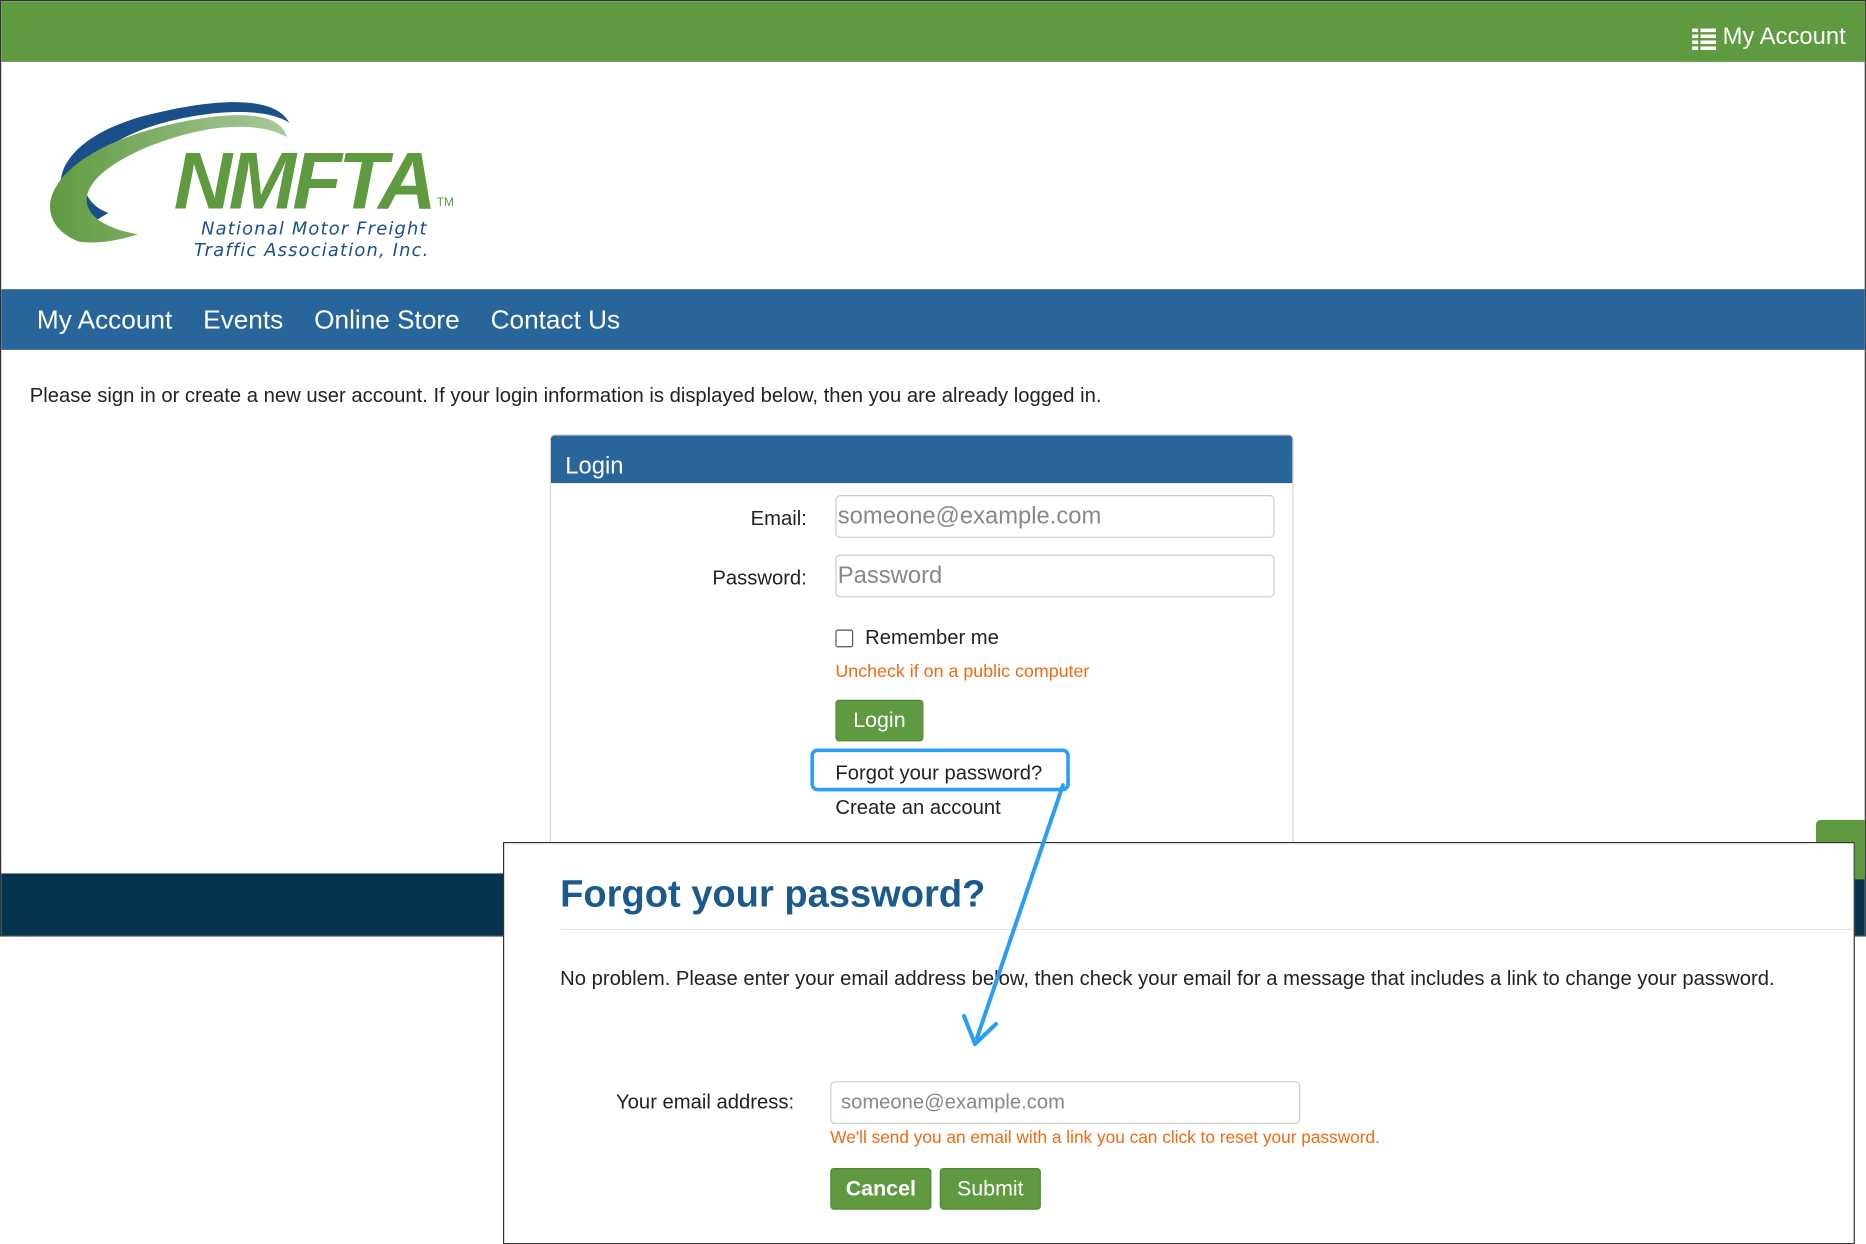  What do you see at coordinates (1784, 36) in the screenshot?
I see `top-account-label: My Account` at bounding box center [1784, 36].